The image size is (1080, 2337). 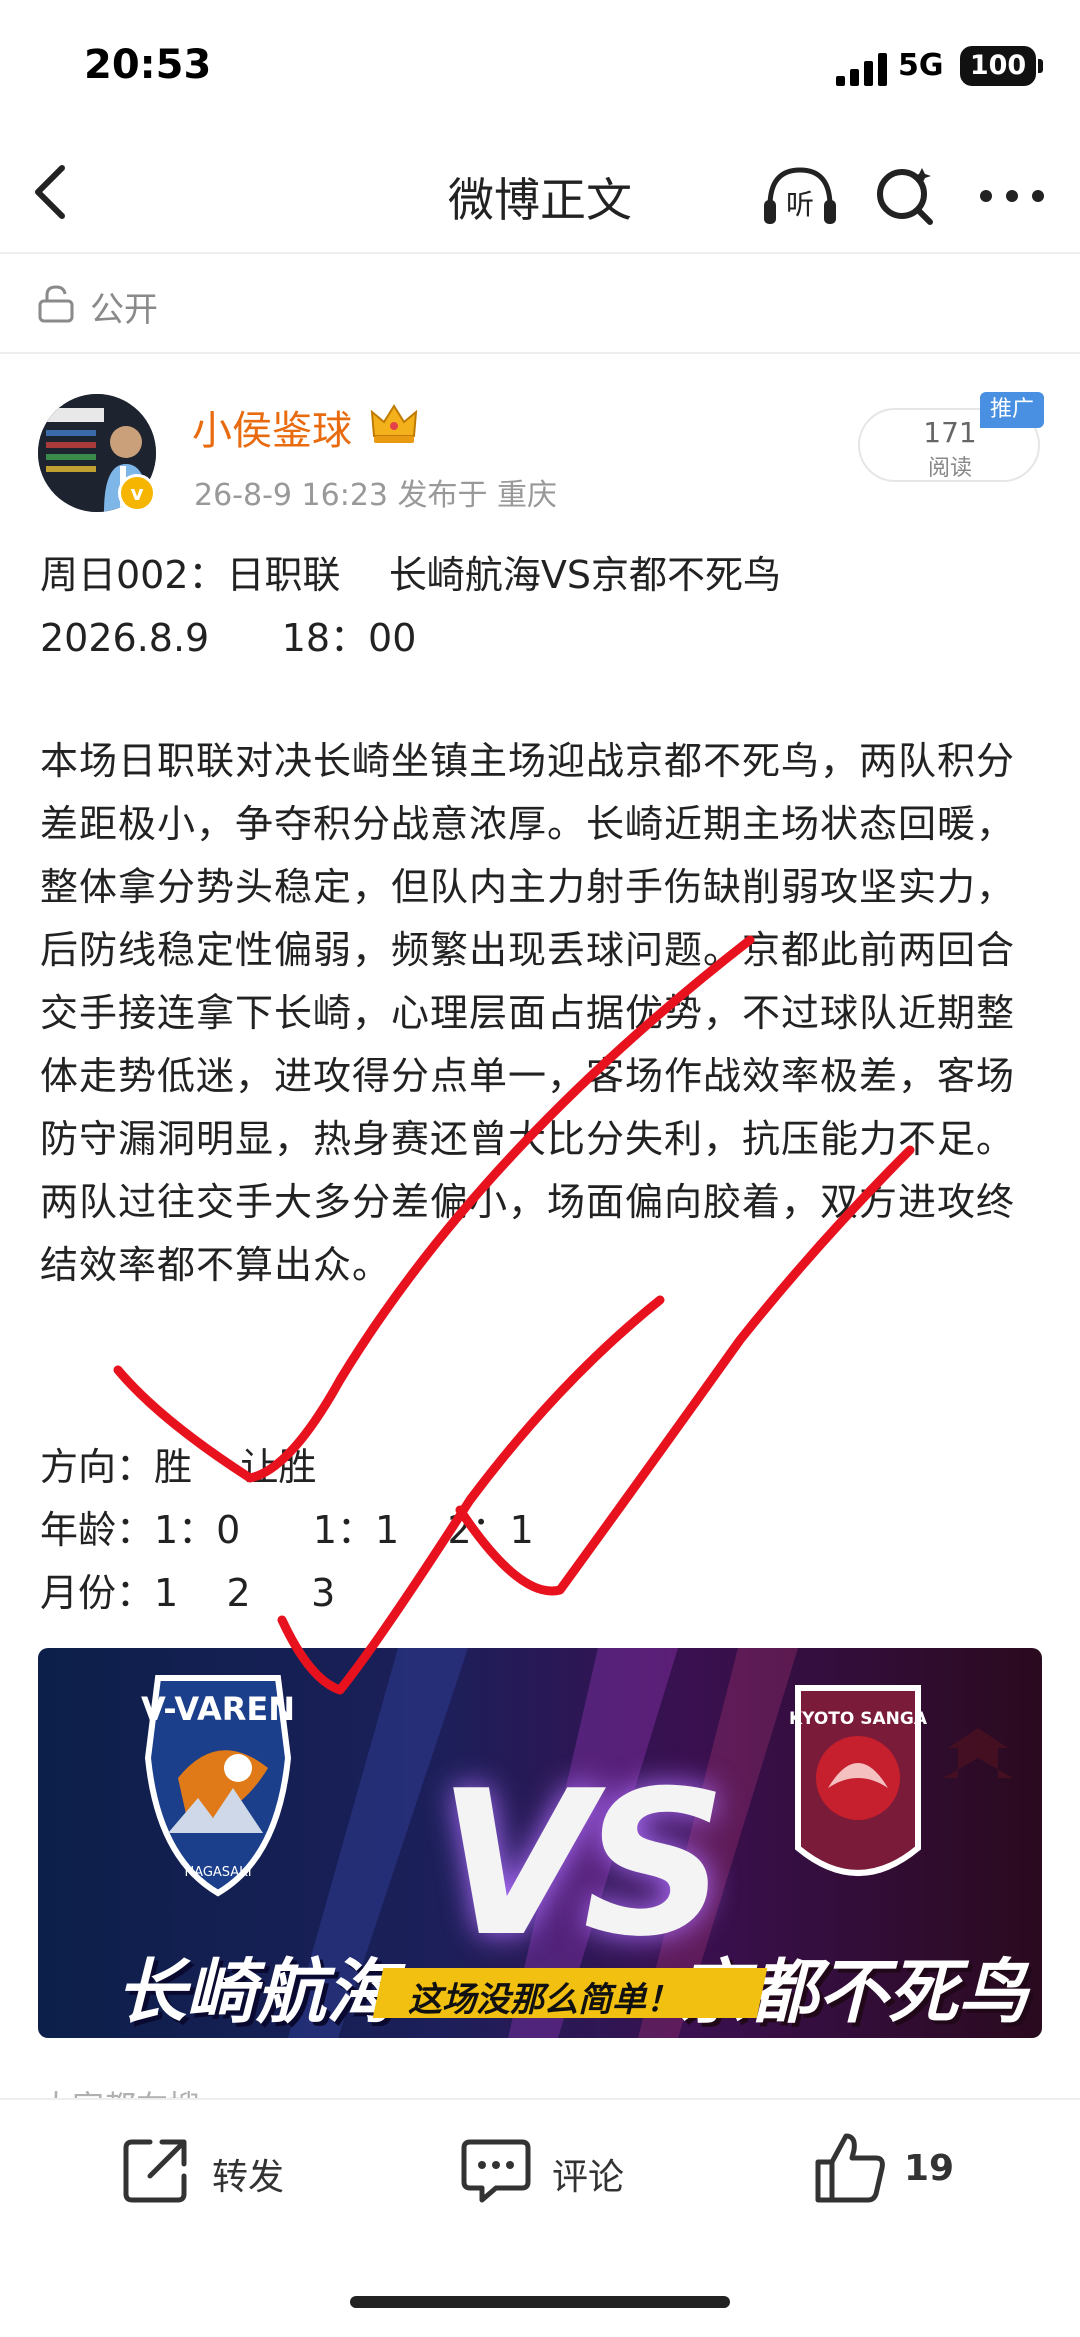 What do you see at coordinates (248, 2177) in the screenshot?
I see `repost-label: 转发` at bounding box center [248, 2177].